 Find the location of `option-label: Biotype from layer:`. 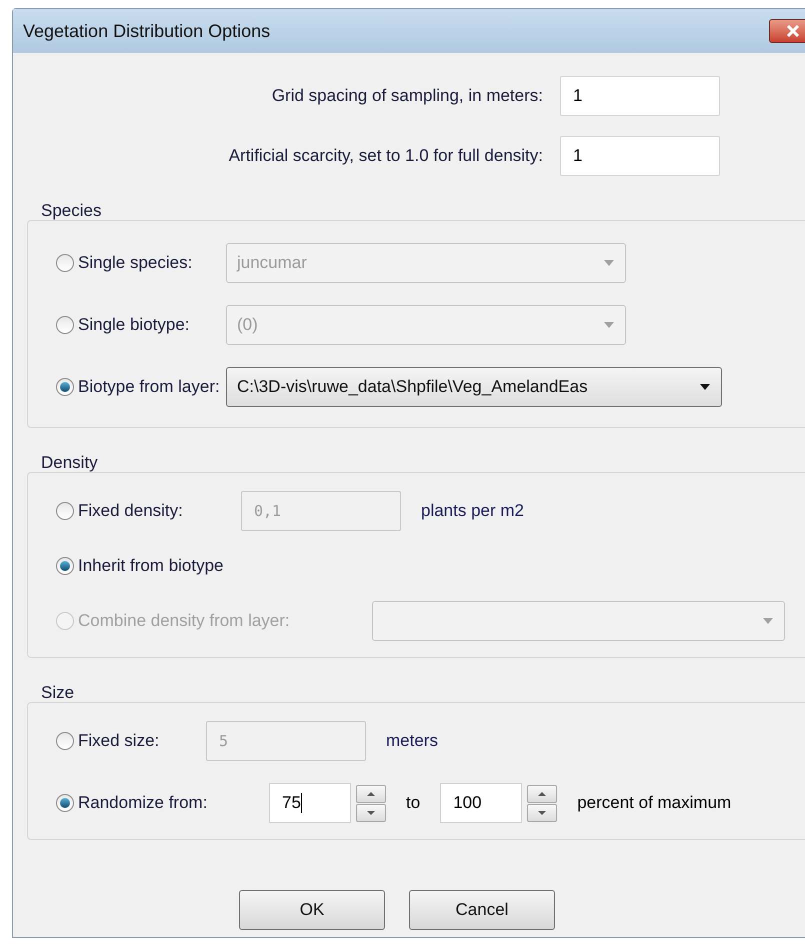

option-label: Biotype from layer: is located at coordinates (149, 387).